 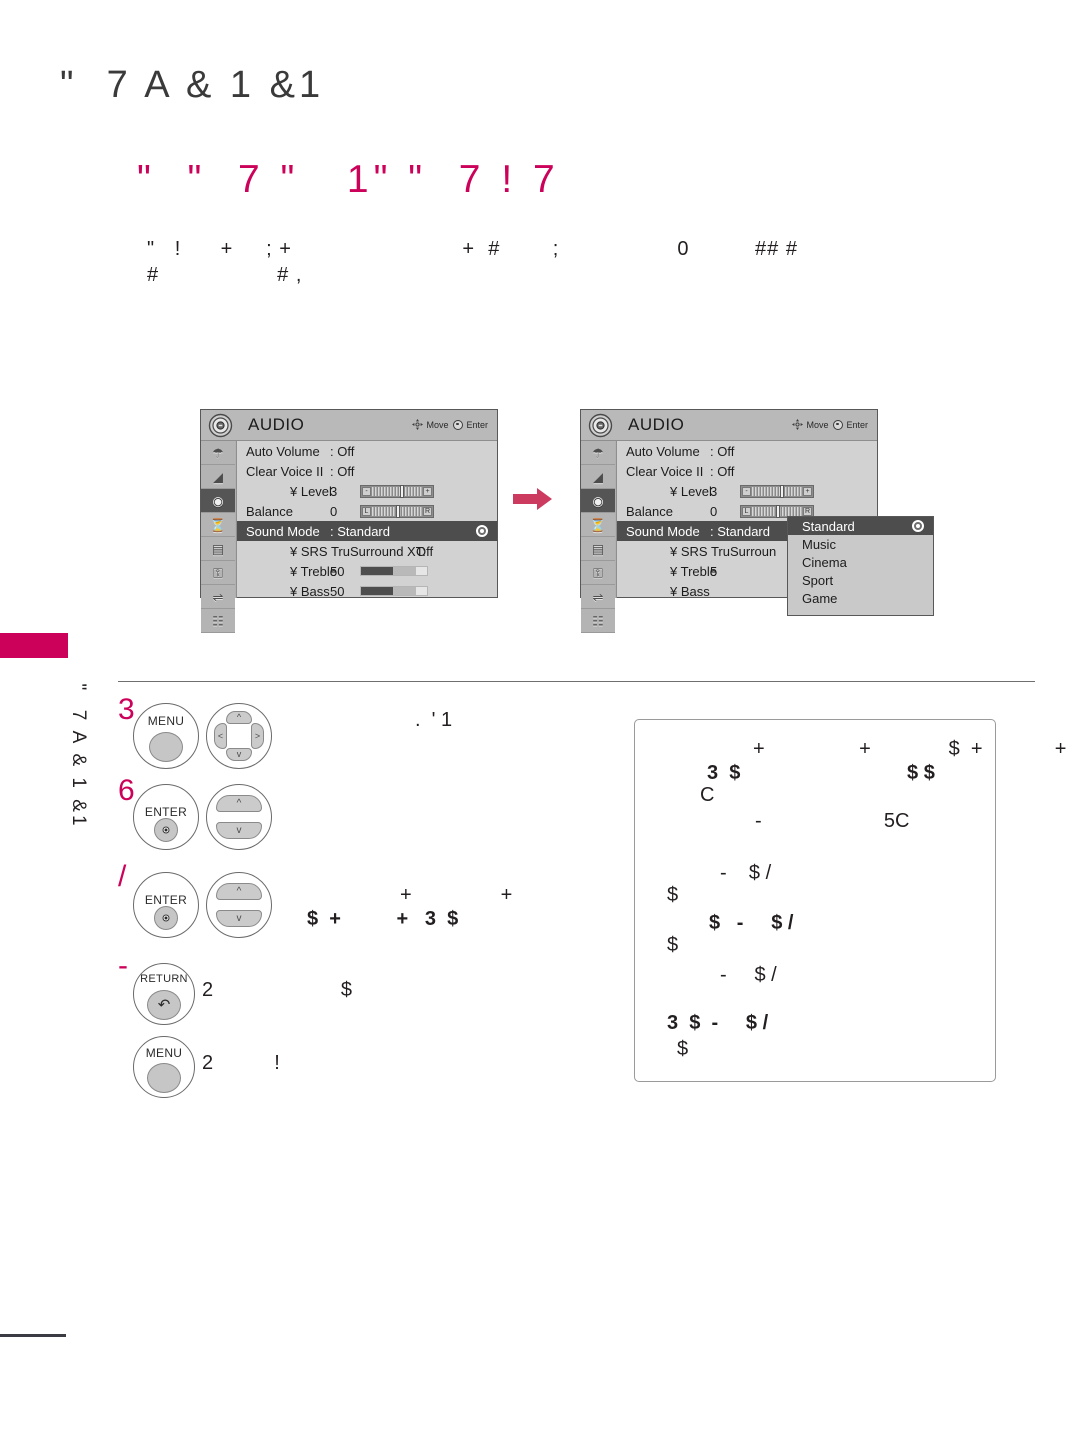 I want to click on note-line-5: - $ /, so click(x=746, y=873).